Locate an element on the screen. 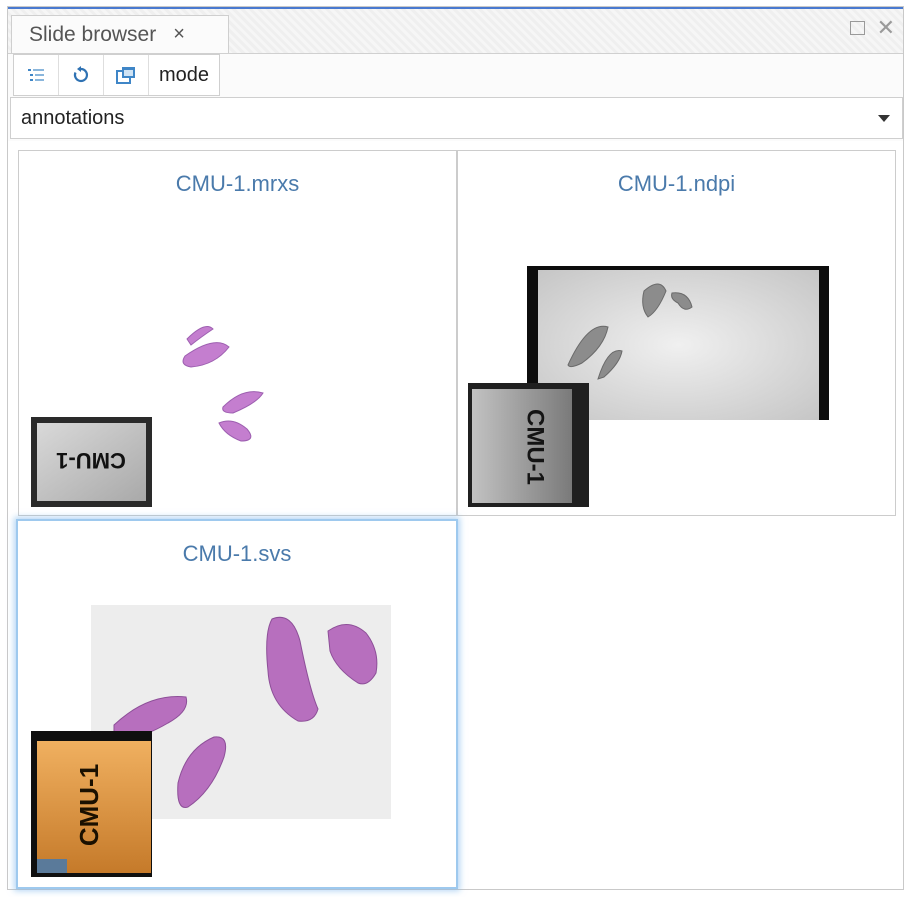 This screenshot has height=897, width=911. chevron-down-icon is located at coordinates (884, 118).